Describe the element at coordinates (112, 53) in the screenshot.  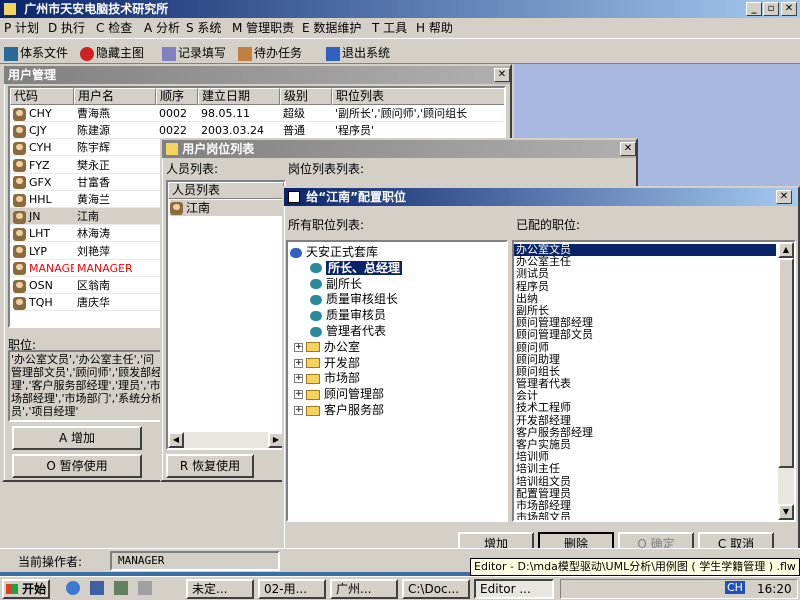
I see `toolbar-hide-button: 隐藏主图` at that location.